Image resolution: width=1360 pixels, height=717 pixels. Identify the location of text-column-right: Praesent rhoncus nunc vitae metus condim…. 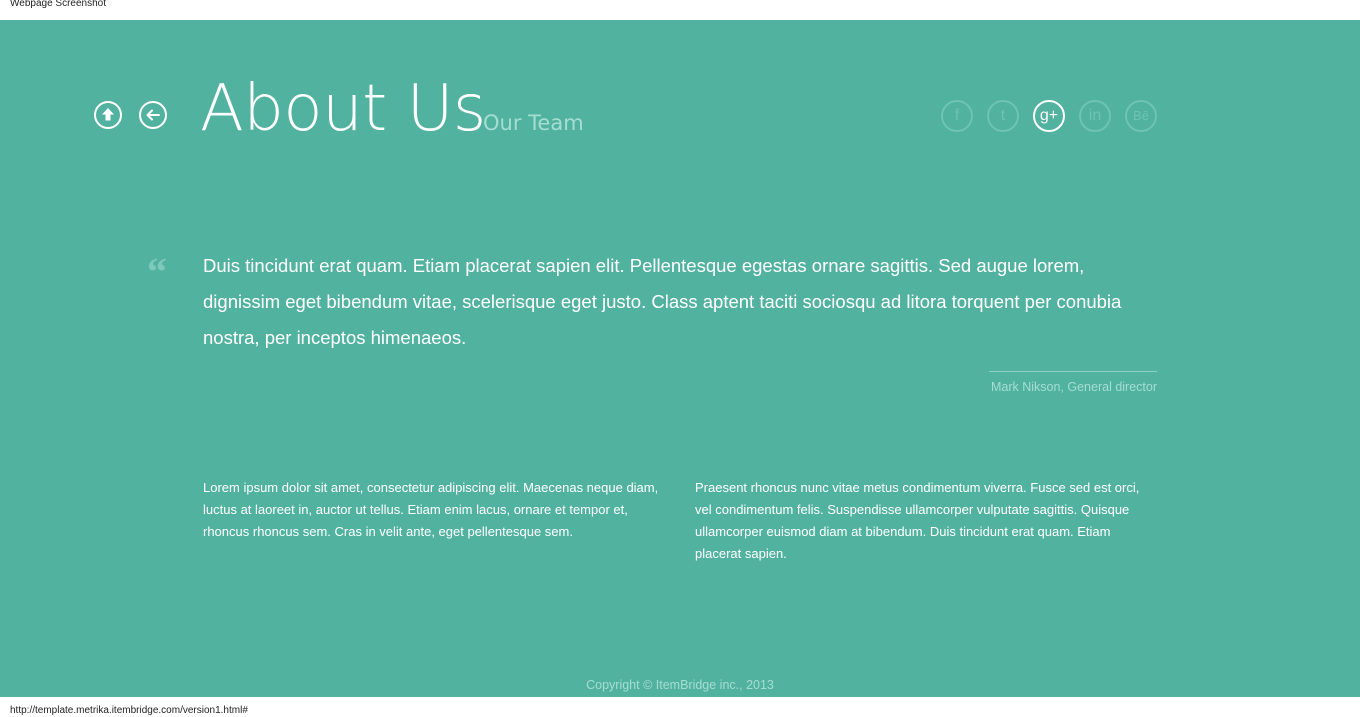
(917, 520).